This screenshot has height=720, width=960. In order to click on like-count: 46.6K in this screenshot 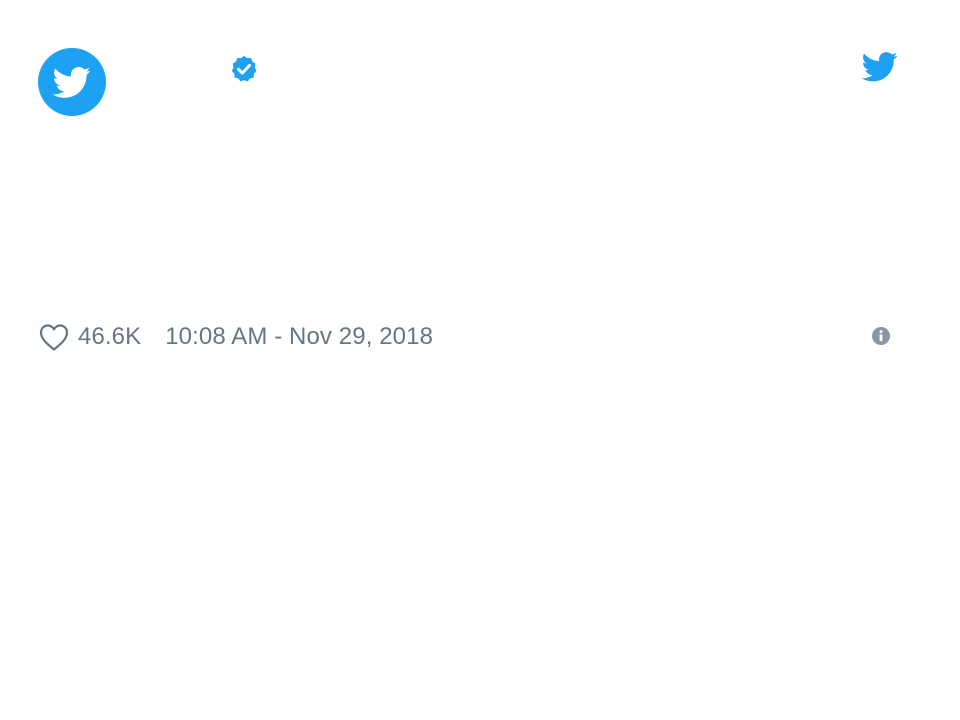, I will do `click(109, 337)`.